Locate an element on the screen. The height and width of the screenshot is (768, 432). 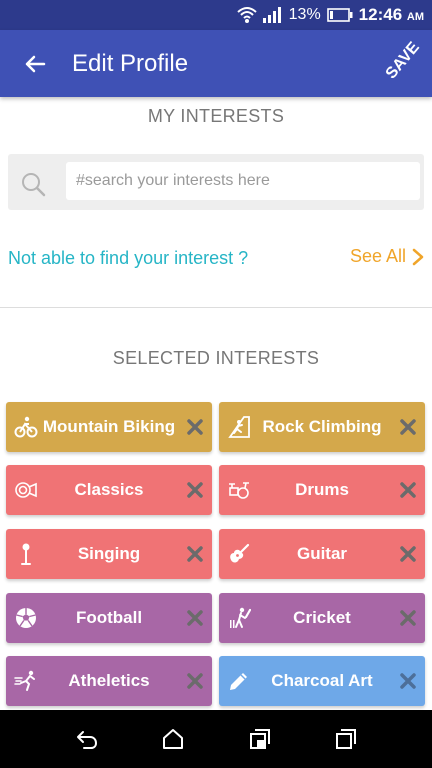
home-nav-icon is located at coordinates (173, 739).